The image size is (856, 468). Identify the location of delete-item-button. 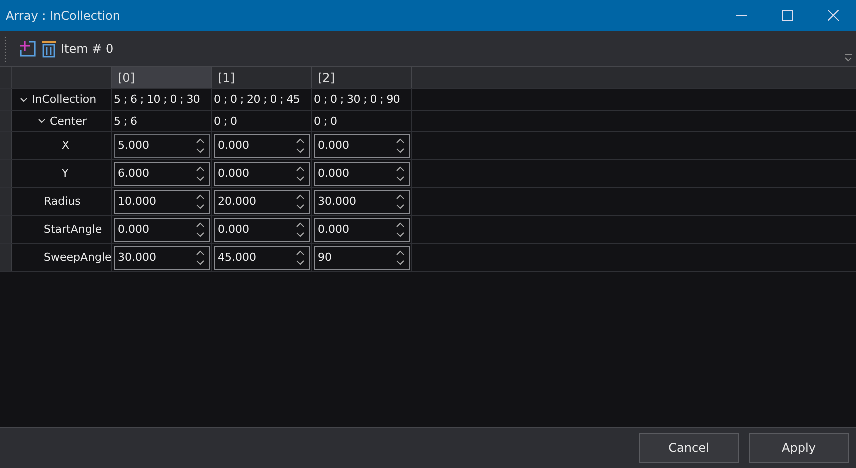
(49, 49).